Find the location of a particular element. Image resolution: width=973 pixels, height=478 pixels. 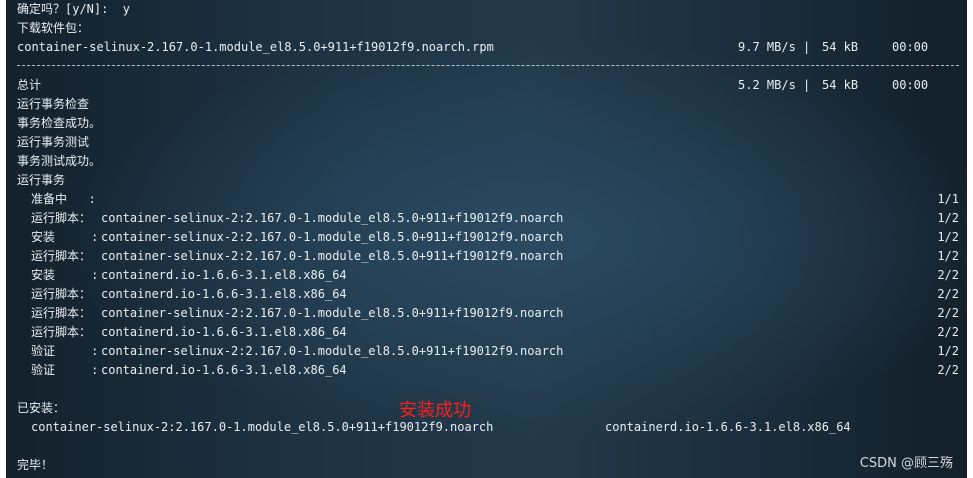

tx-row: 准备中 : 1/1 is located at coordinates (488, 199).